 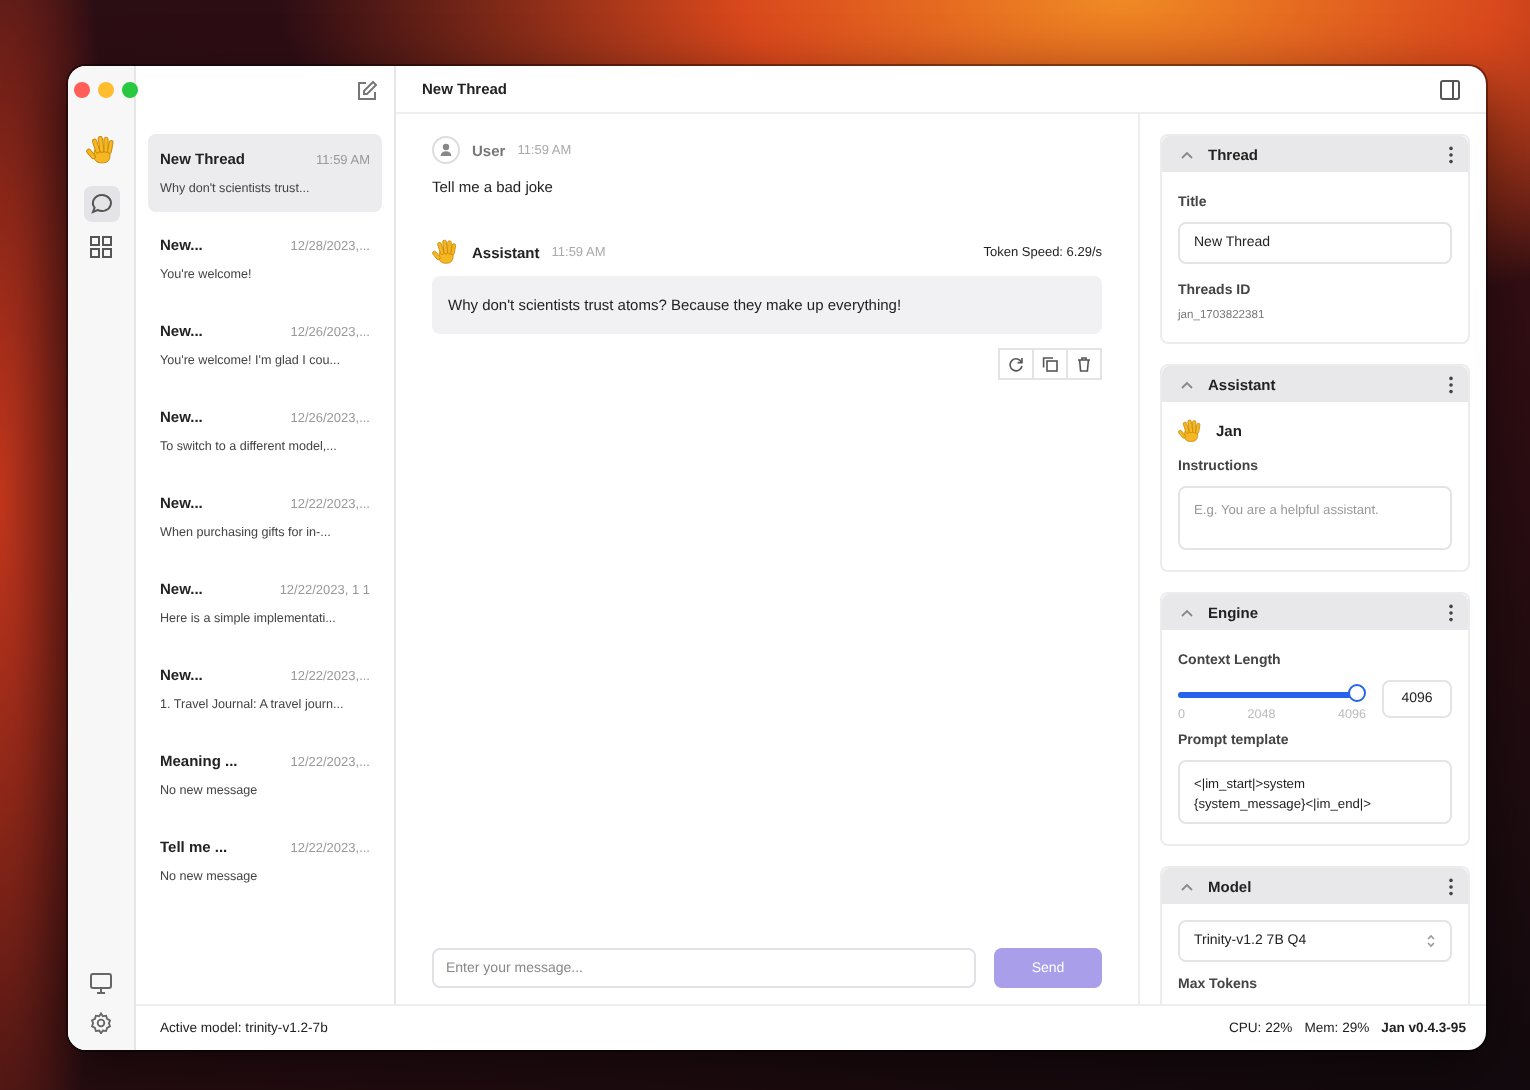 I want to click on rail-button, so click(x=101, y=204).